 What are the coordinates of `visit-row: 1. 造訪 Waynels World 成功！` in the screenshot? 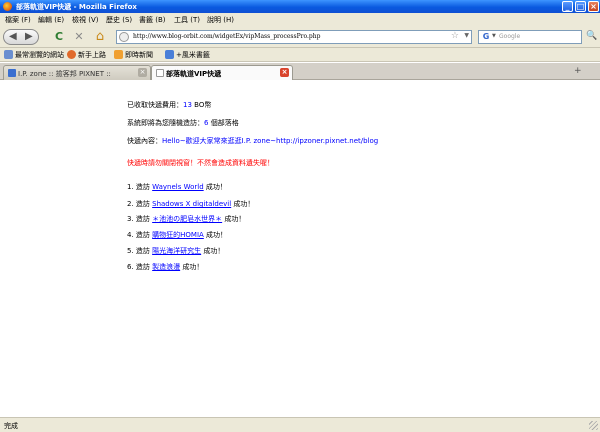 It's located at (177, 187).